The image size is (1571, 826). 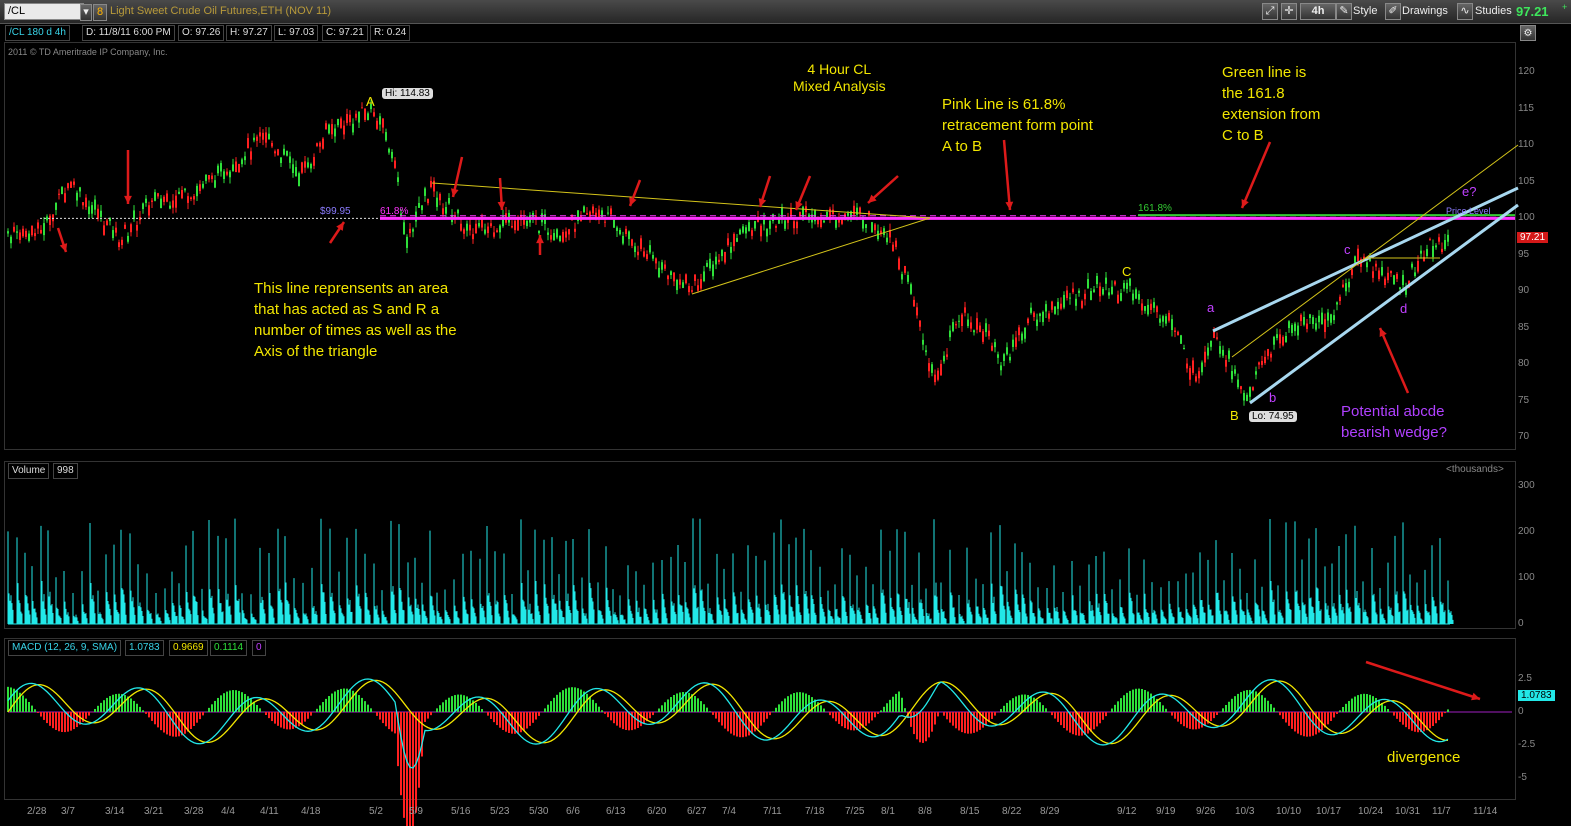 I want to click on volume-label: Volume, so click(x=29, y=471).